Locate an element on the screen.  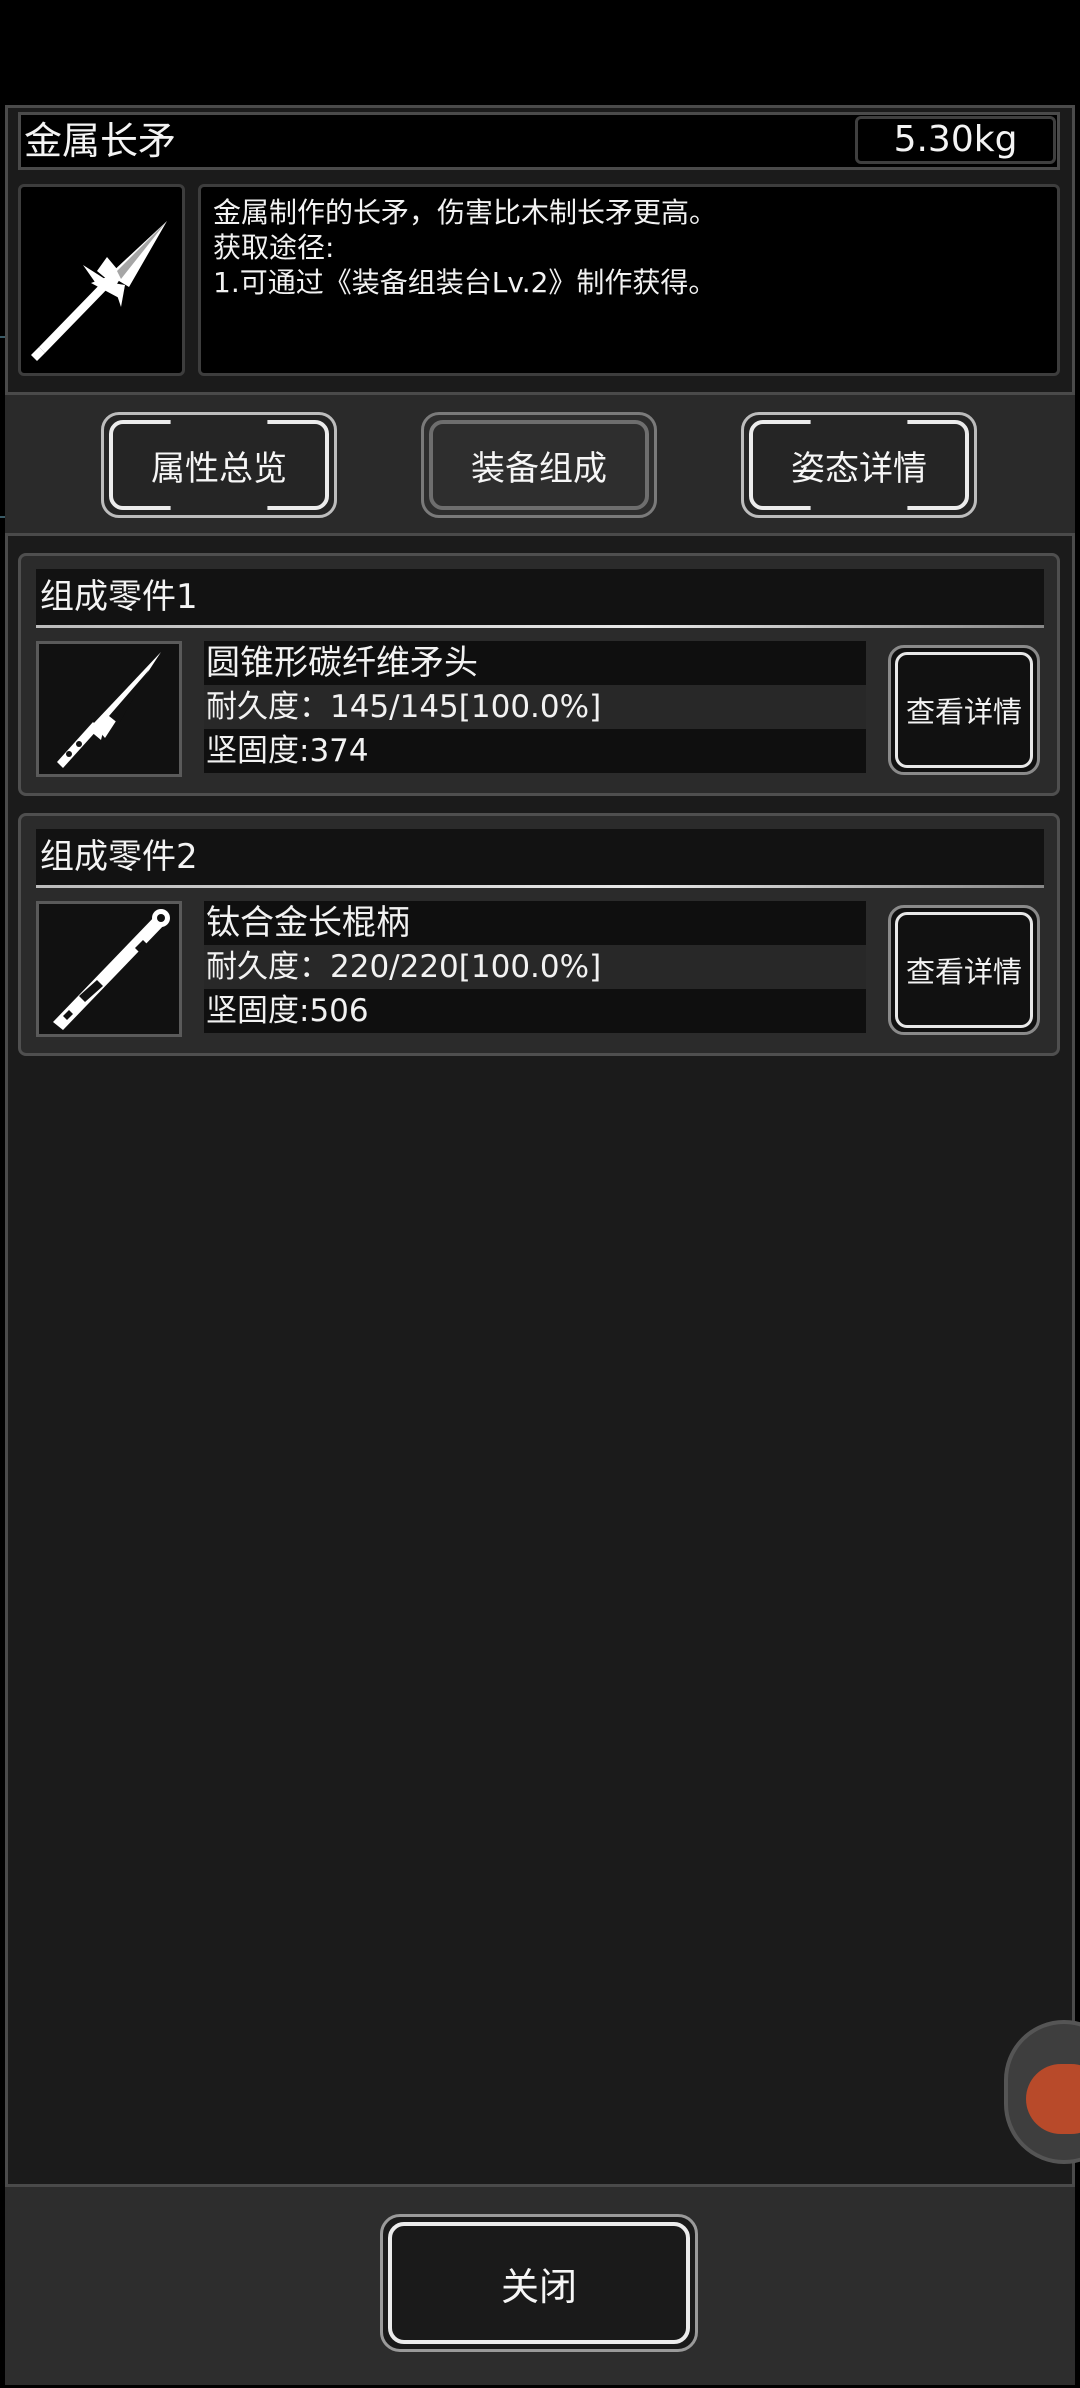
description-line: 金属制作的长矛，伤害比木制长矛更高。 is located at coordinates (465, 212).